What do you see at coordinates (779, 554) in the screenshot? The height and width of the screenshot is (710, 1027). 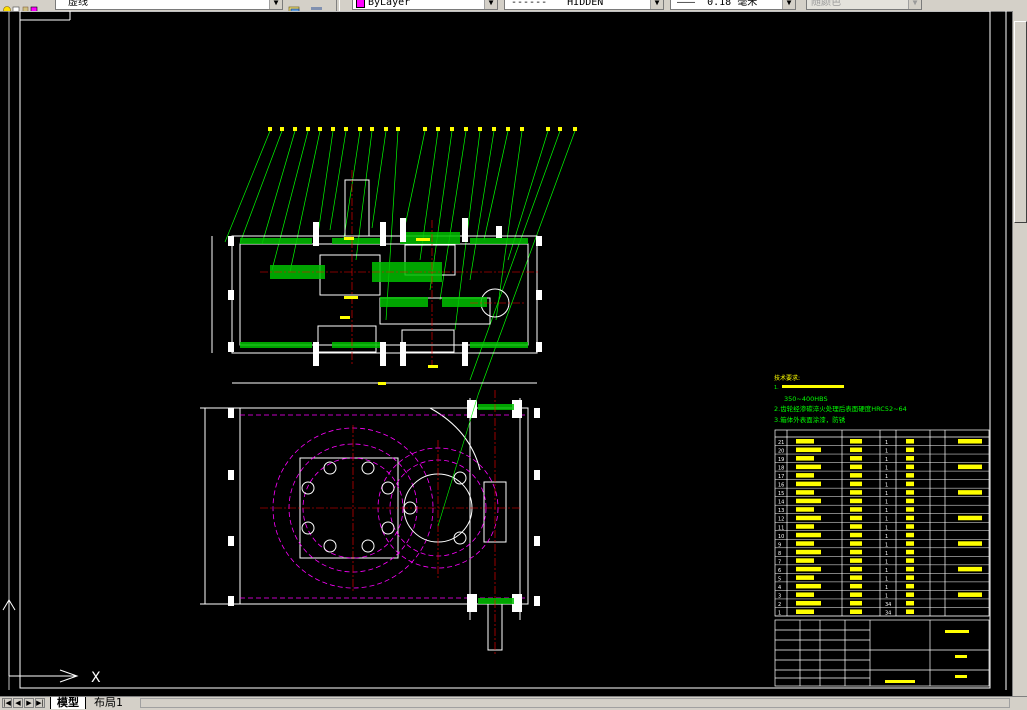 I see `parts-row-number: 8` at bounding box center [779, 554].